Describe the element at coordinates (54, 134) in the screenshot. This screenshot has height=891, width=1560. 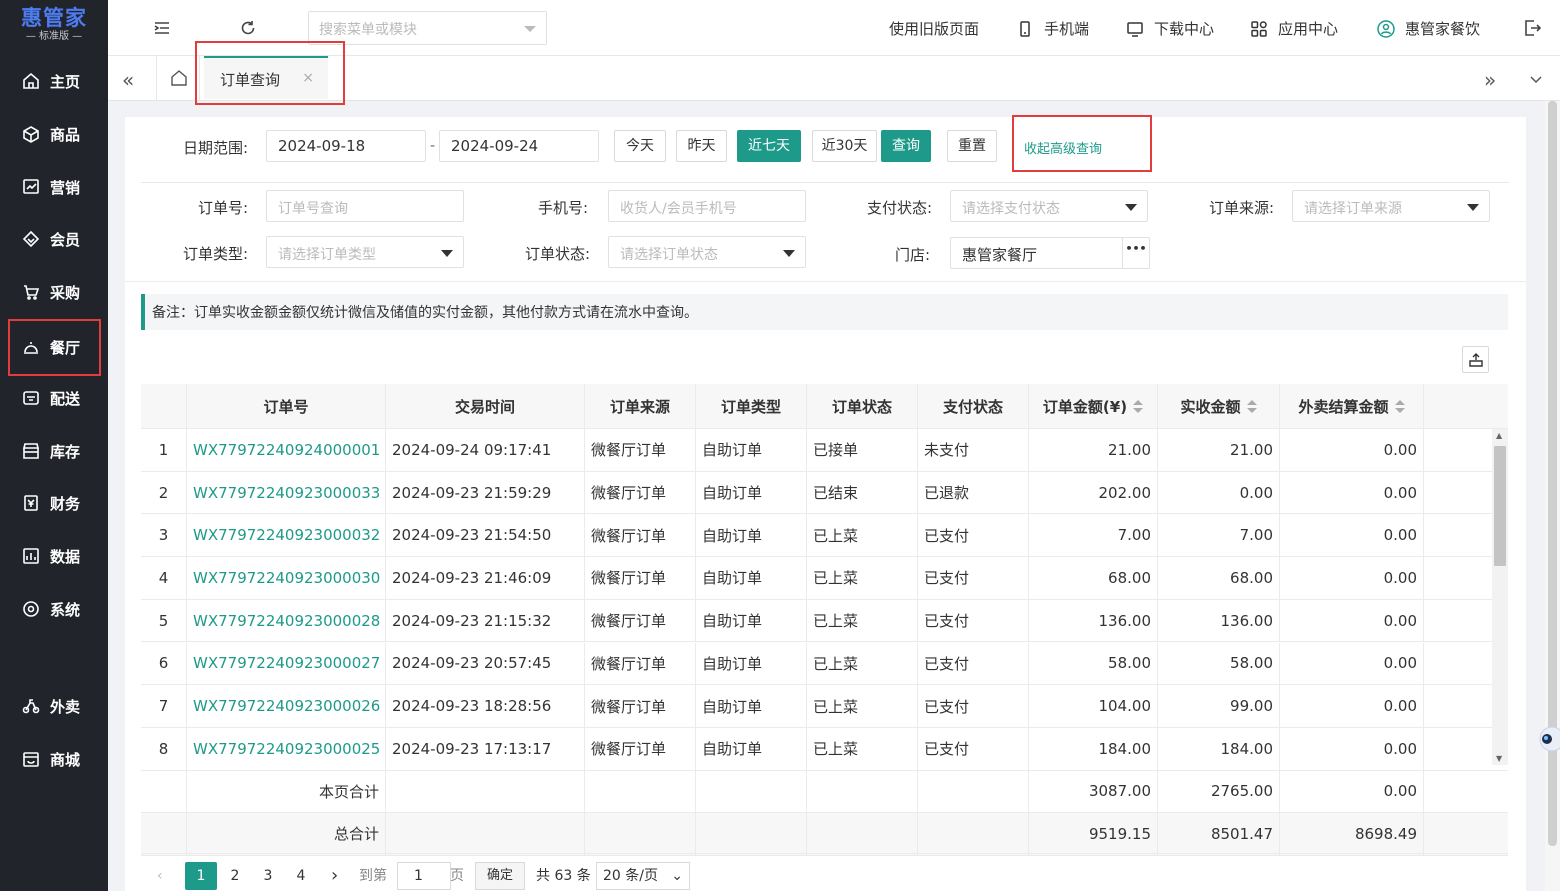
I see `sidebar-item-1: 商品` at that location.